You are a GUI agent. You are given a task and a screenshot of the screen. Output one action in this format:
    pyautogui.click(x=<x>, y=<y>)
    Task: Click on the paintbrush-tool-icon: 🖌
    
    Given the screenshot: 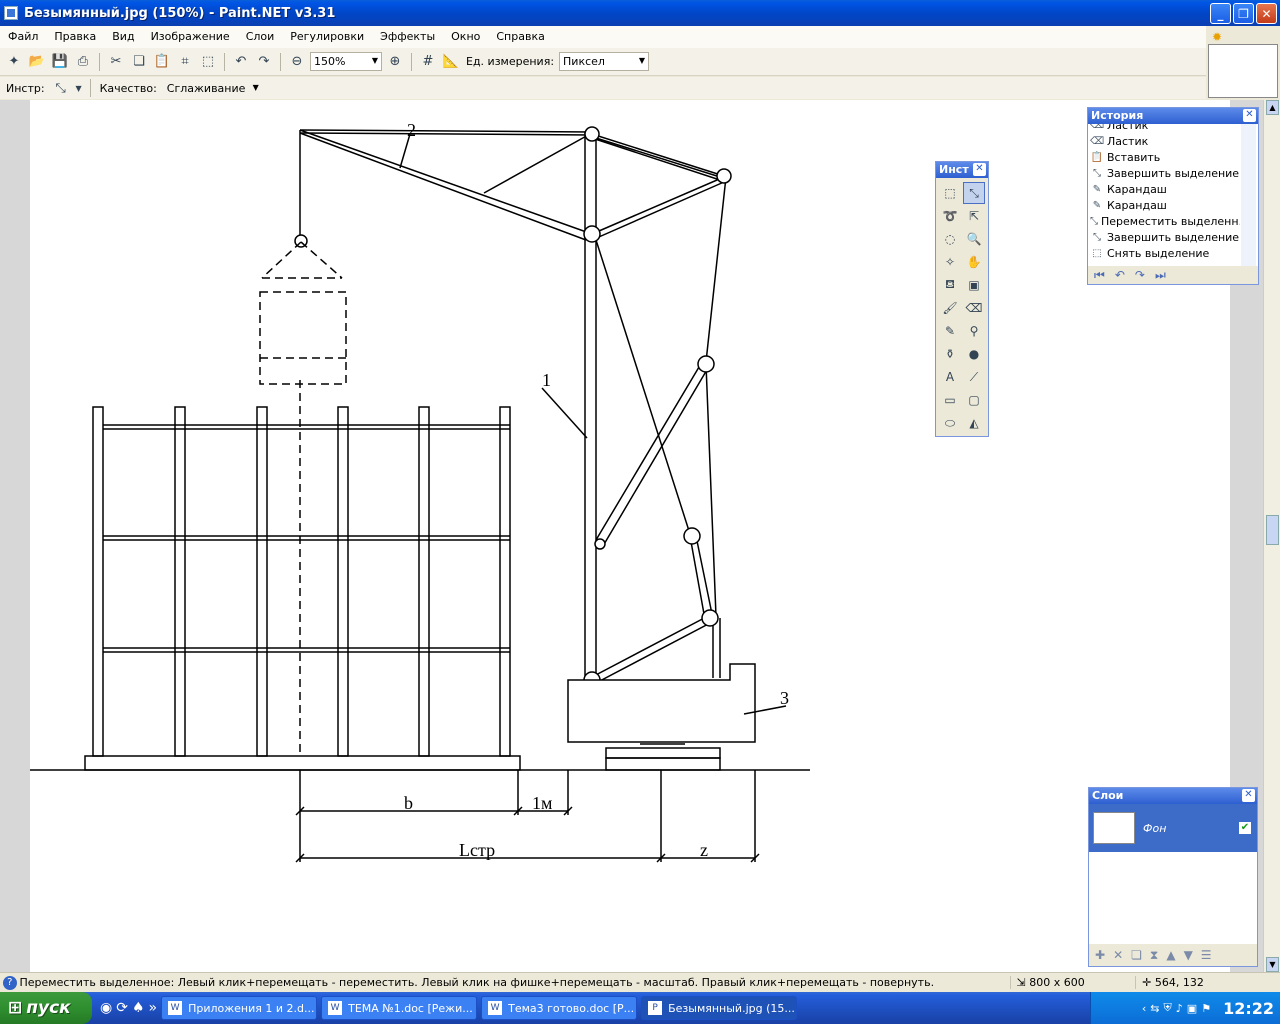 What is the action you would take?
    pyautogui.click(x=950, y=308)
    